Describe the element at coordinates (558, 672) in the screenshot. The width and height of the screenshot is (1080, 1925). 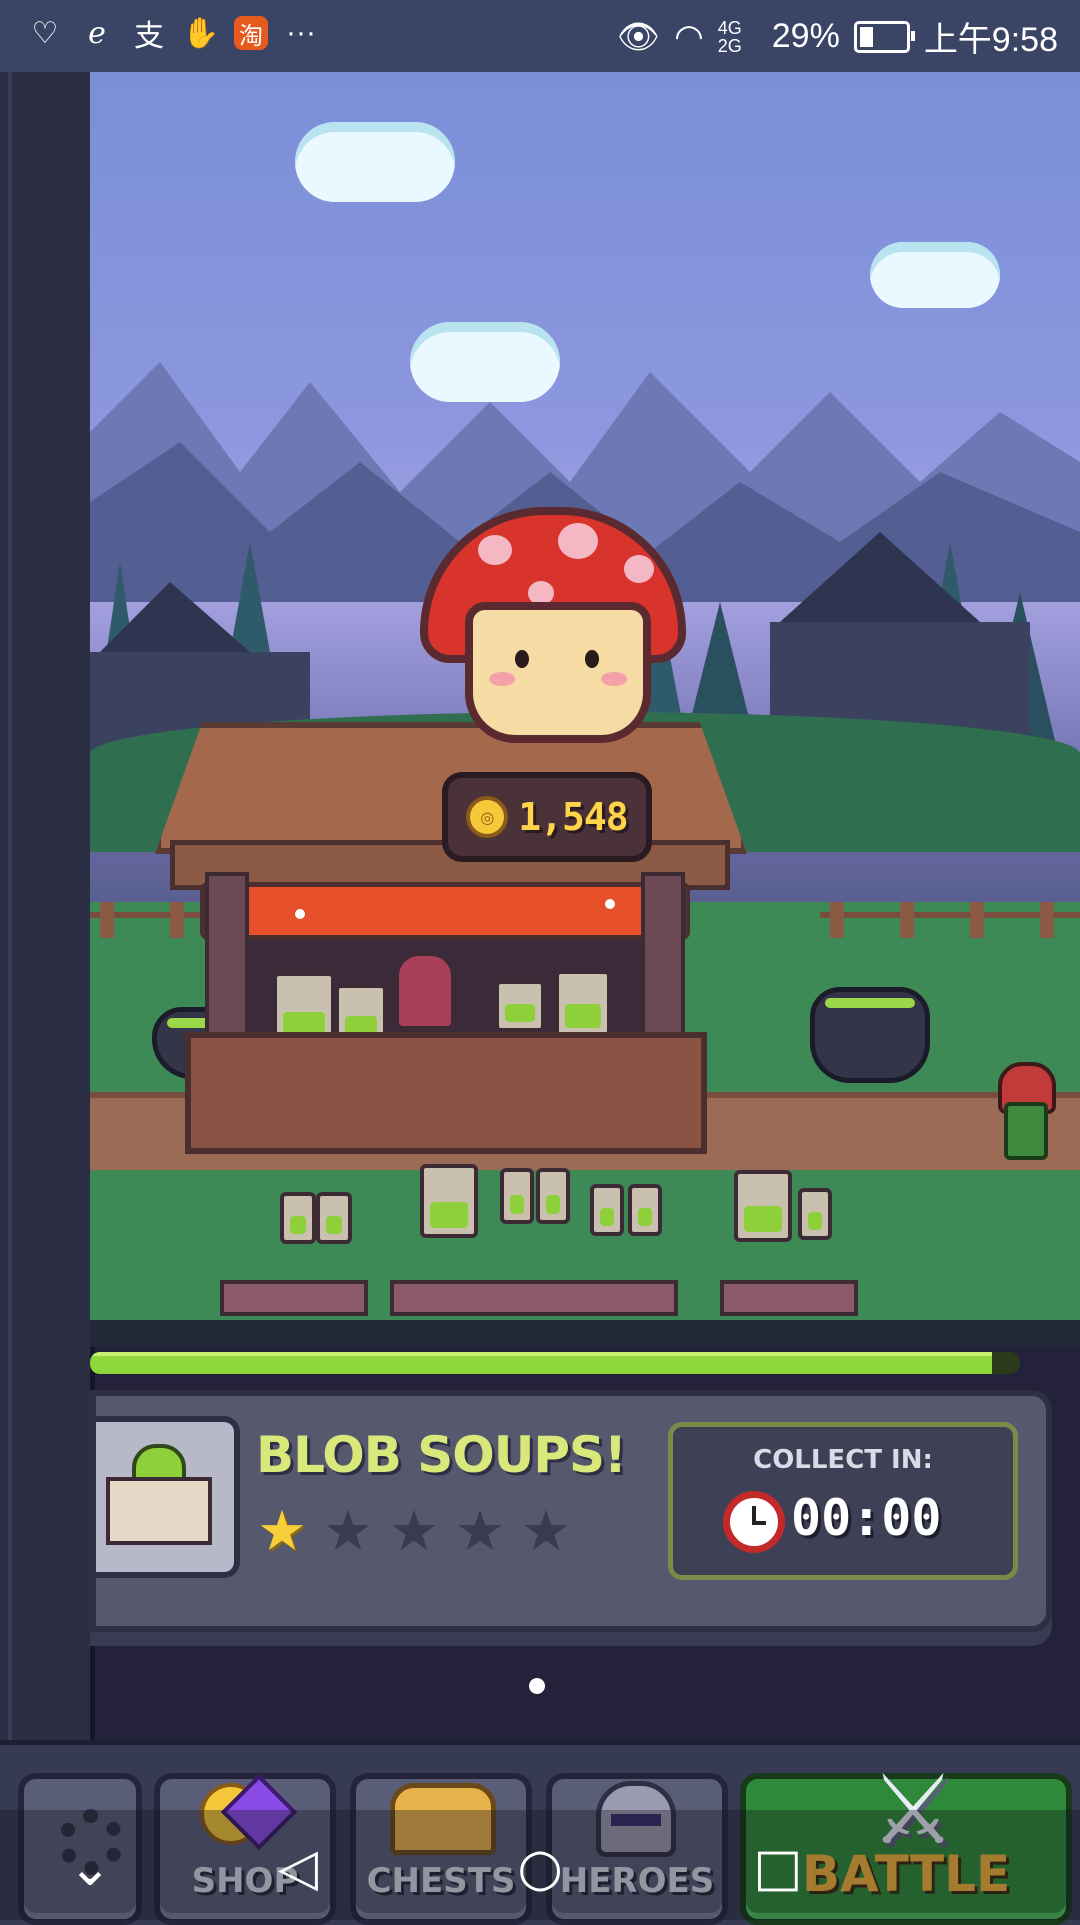
I see `mushroom-face` at that location.